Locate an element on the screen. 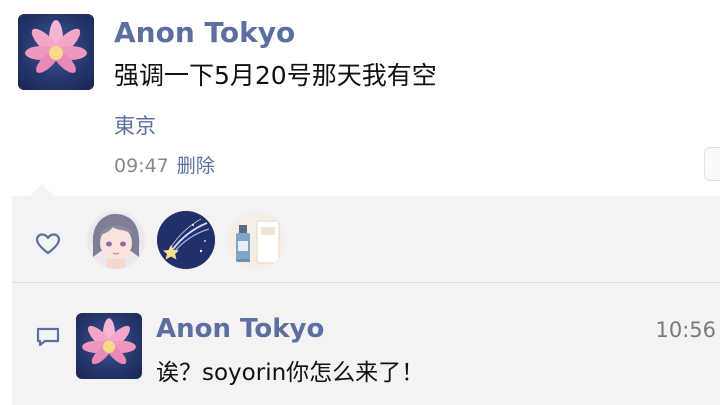 This screenshot has height=405, width=720. comment-bubble-icon is located at coordinates (48, 337).